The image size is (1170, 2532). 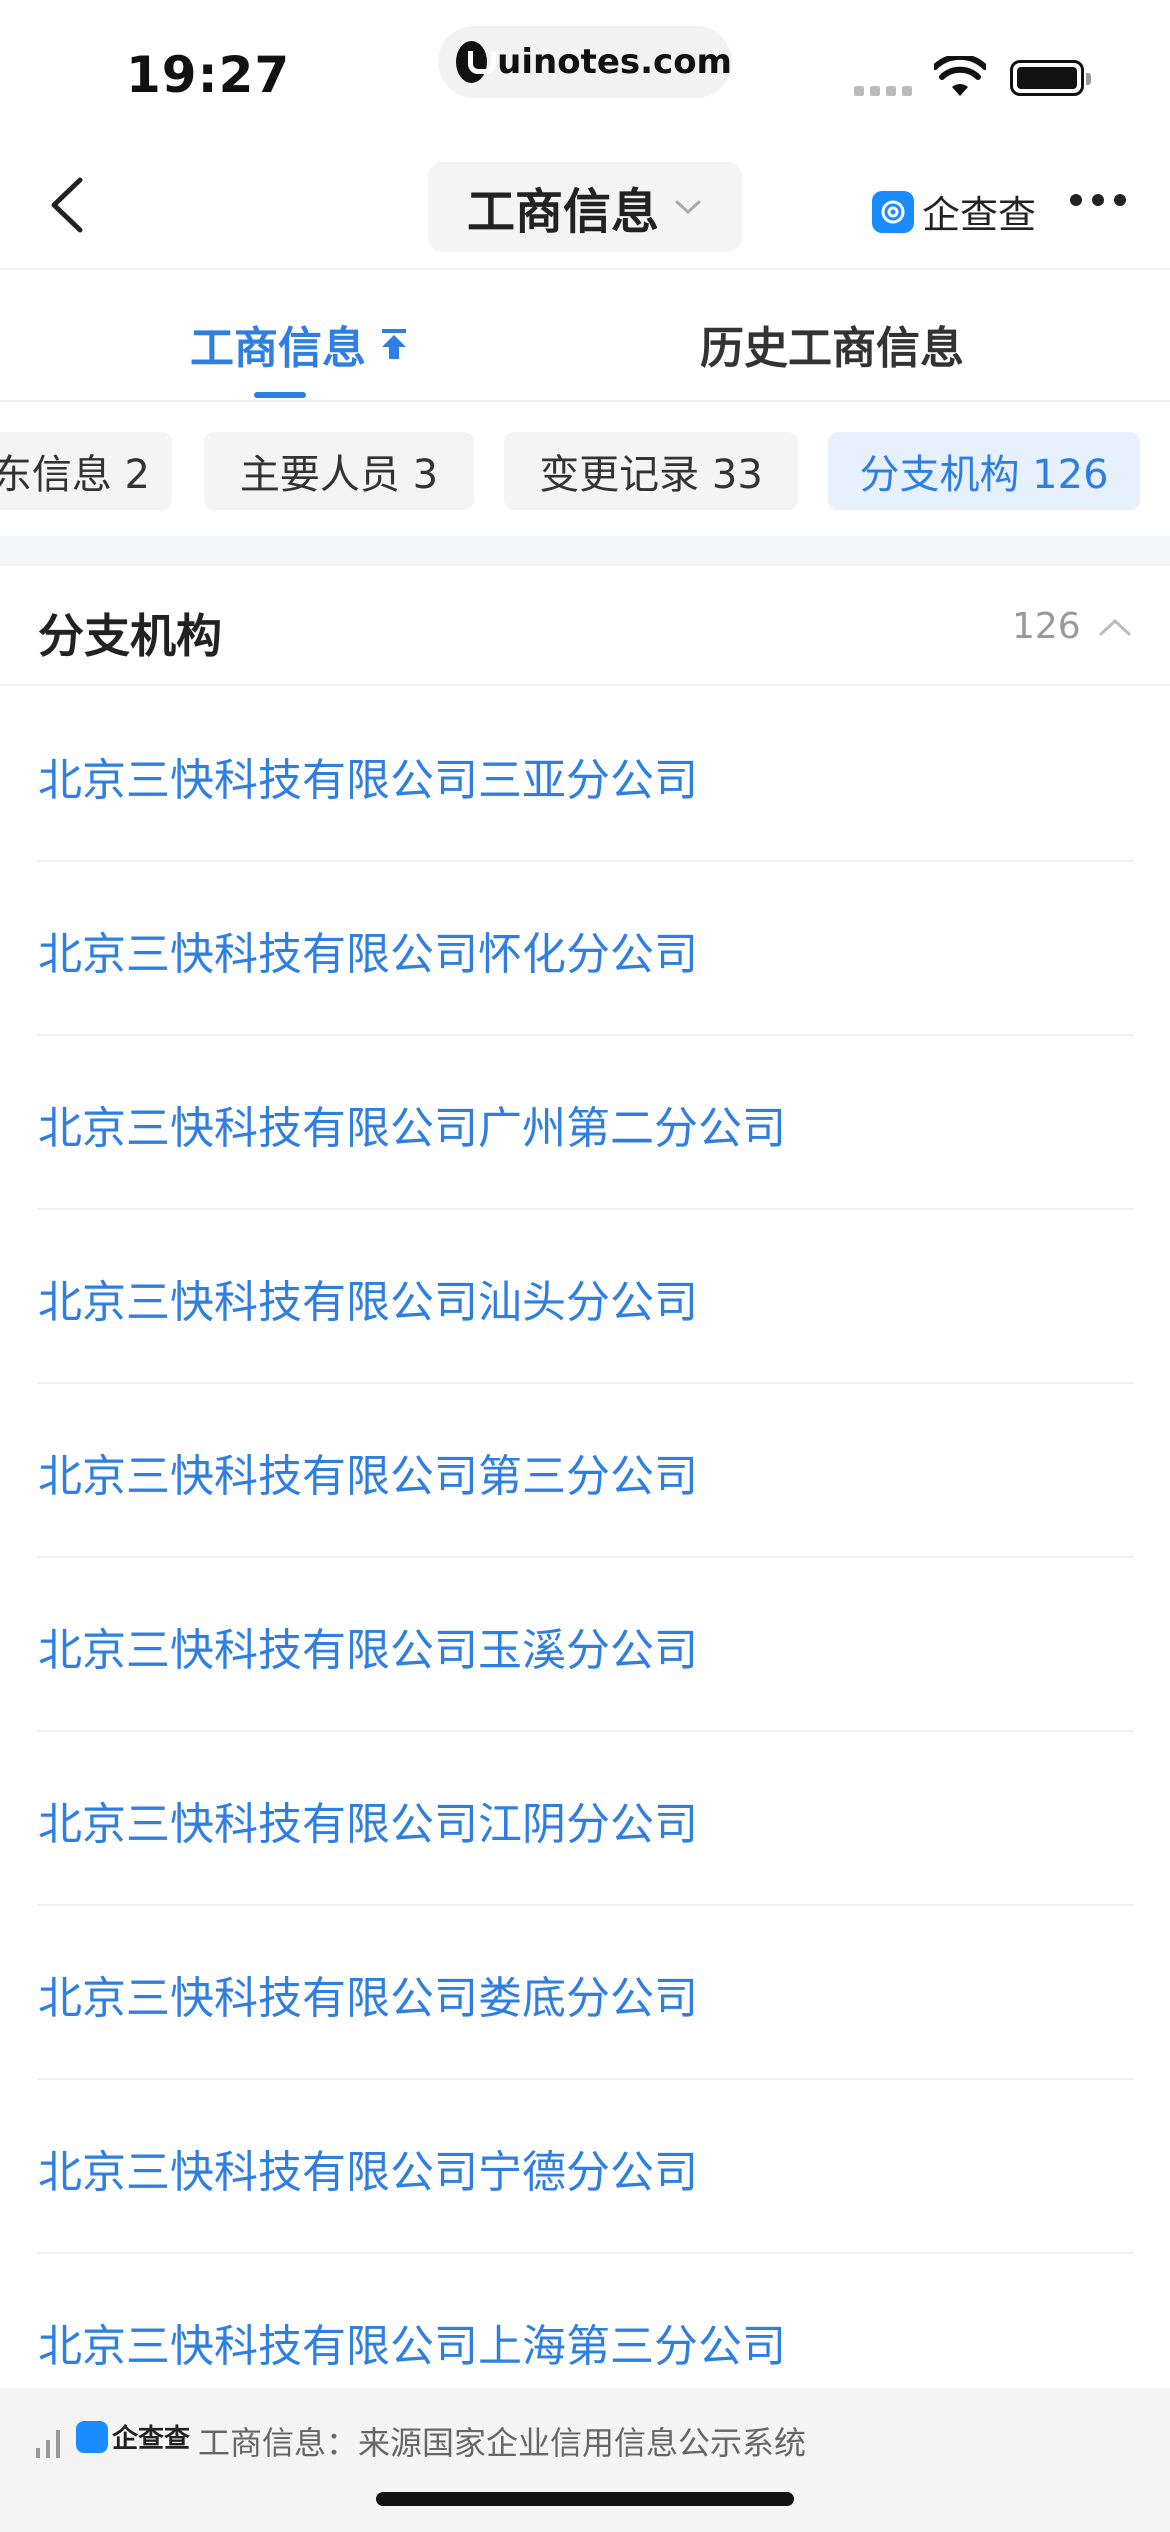 What do you see at coordinates (614, 62) in the screenshot?
I see `url-text: uinotes.com` at bounding box center [614, 62].